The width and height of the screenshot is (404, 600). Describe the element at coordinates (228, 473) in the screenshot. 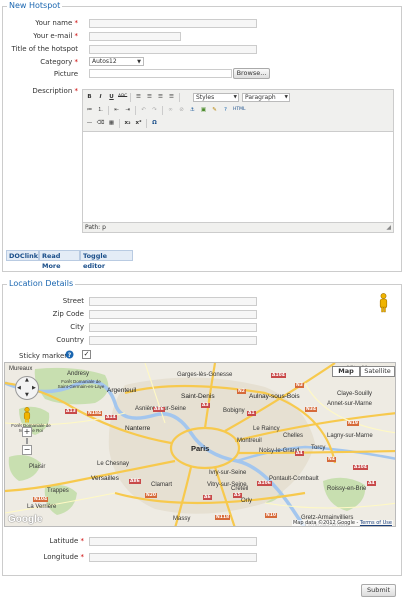

I see `map-city-label: Ivry-sur-Seine` at that location.